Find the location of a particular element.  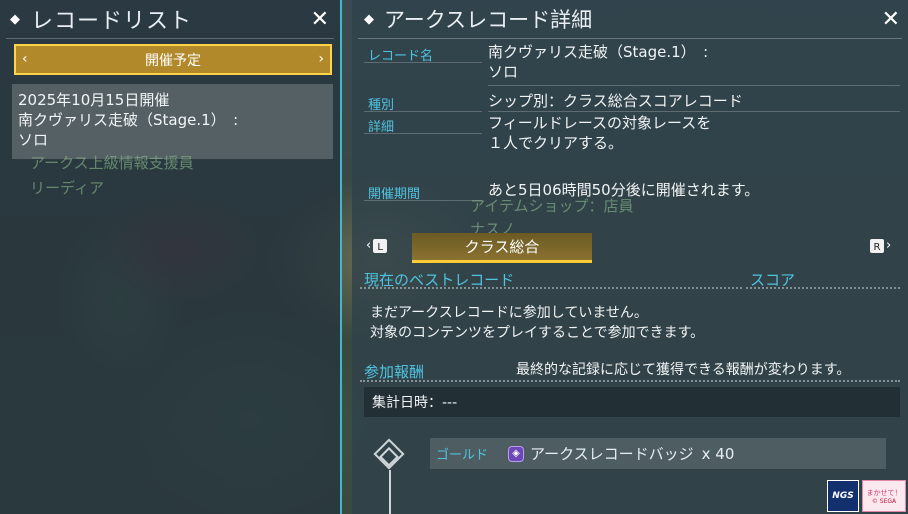

tab-class-overall: クラス総合 is located at coordinates (502, 248).